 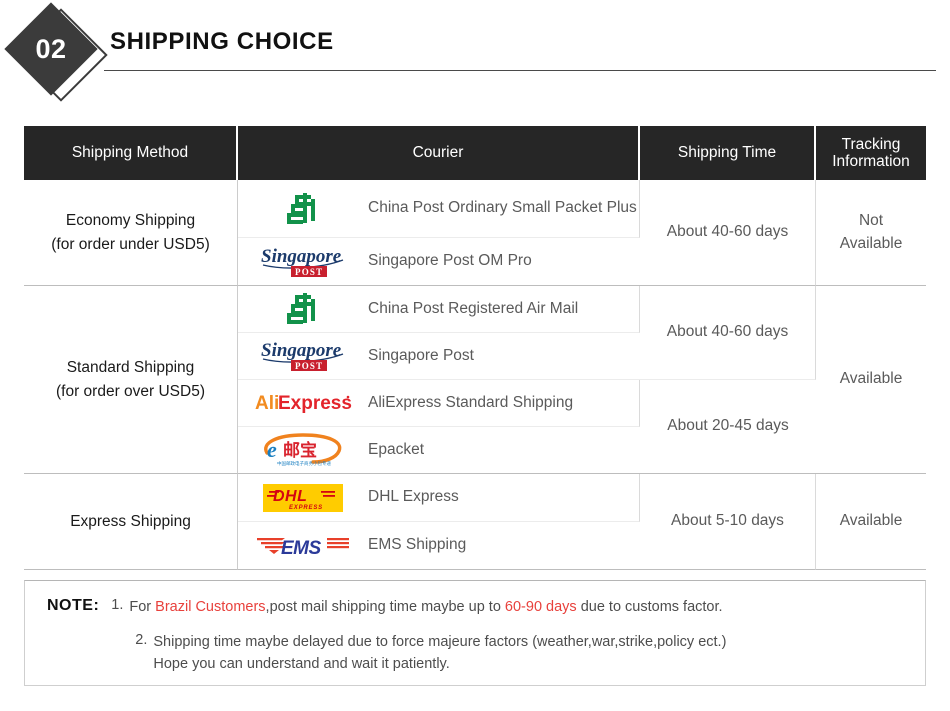 I want to click on shipping-time-standard-1: About 40-60 days, so click(x=728, y=333).